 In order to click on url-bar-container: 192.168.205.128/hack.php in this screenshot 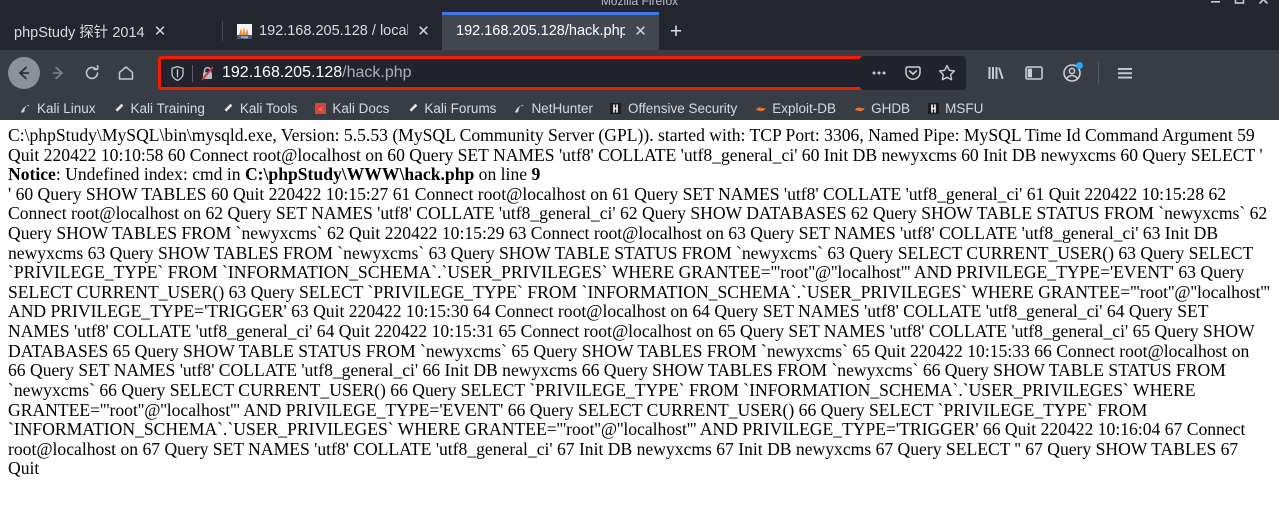, I will do `click(562, 73)`.